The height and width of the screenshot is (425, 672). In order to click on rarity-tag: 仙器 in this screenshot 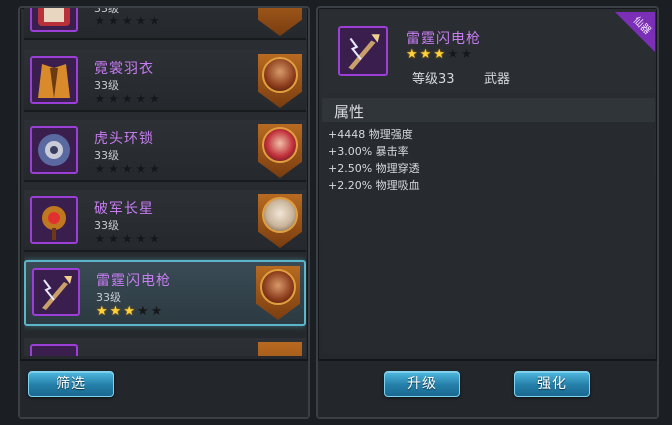, I will do `click(635, 32)`.